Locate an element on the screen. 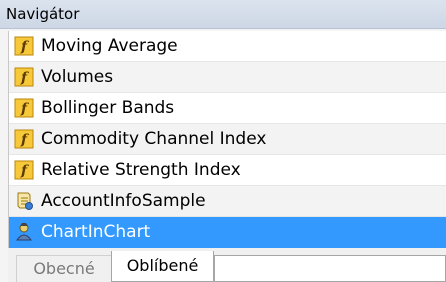 The image size is (446, 282). list-item-label: ChartInChart is located at coordinates (96, 232).